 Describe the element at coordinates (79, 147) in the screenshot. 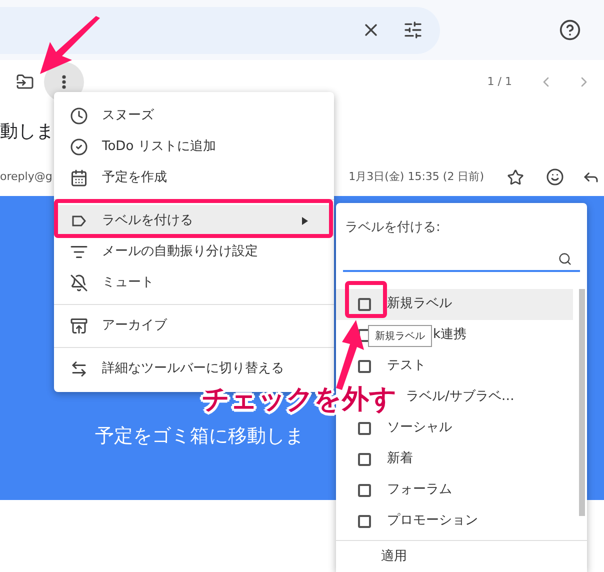

I see `check-circle-icon` at that location.